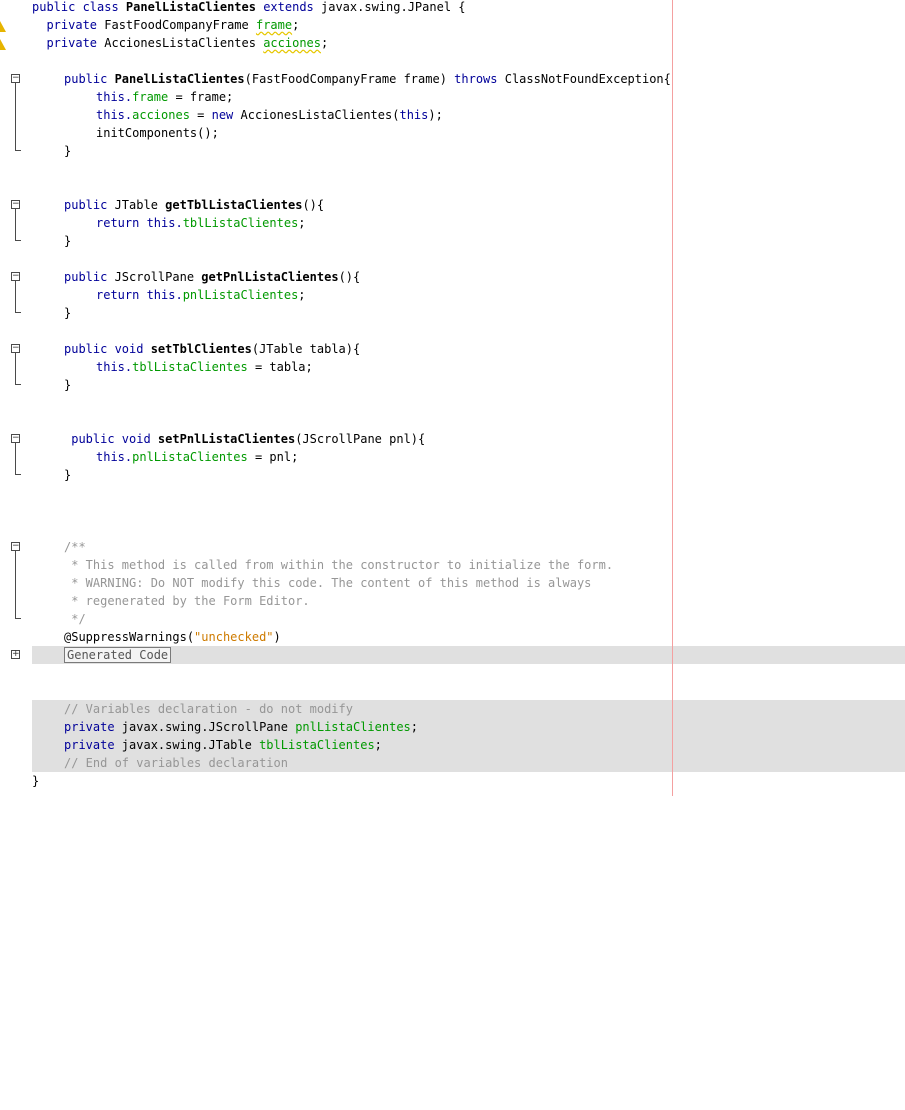 Image resolution: width=905 pixels, height=1110 pixels. Describe the element at coordinates (187, 601) in the screenshot. I see `code-comment: * regenerated by the Form Editor.` at that location.